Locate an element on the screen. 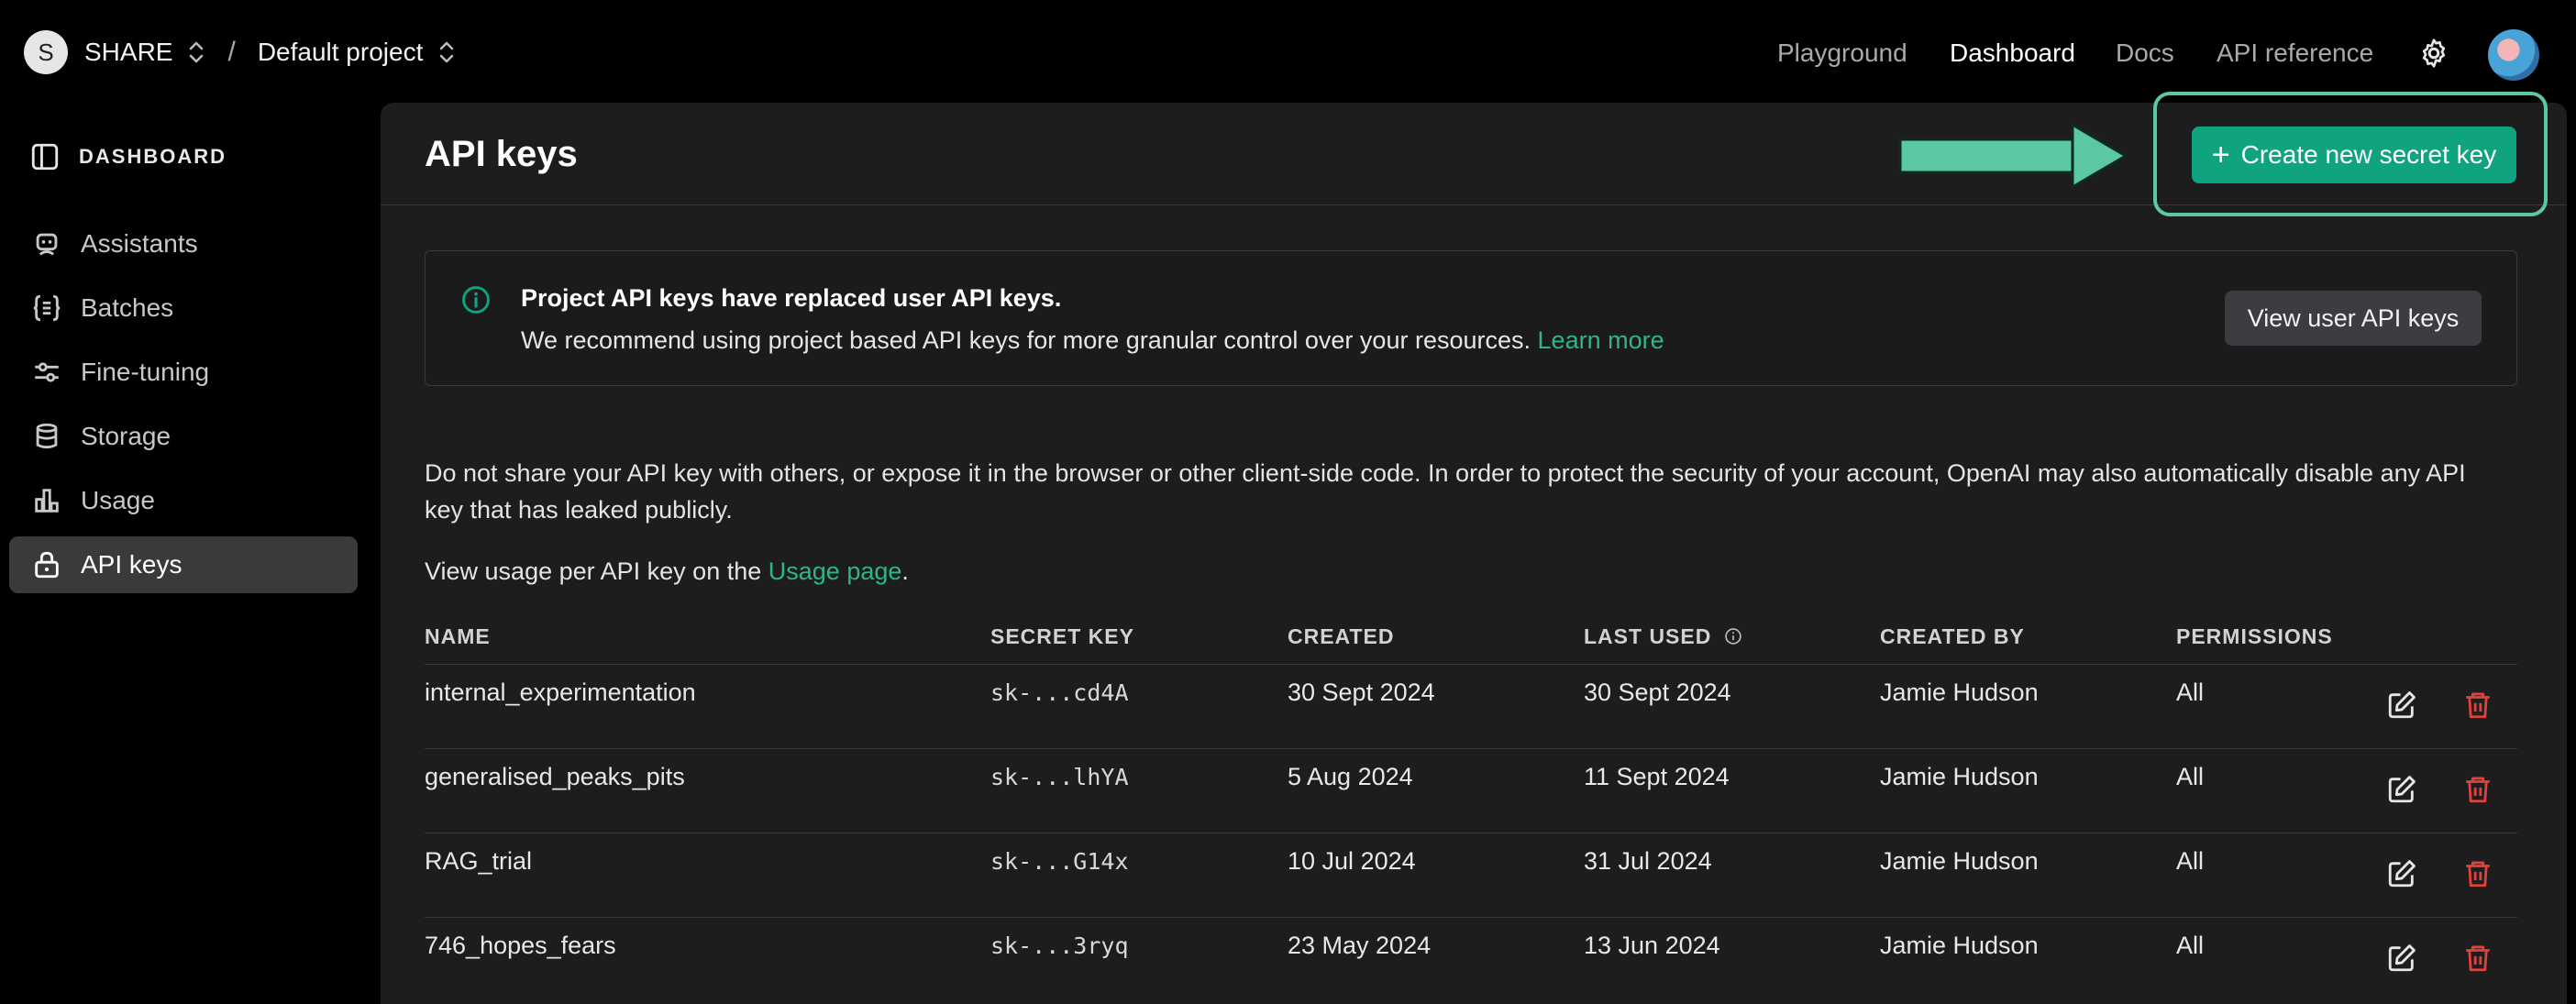 This screenshot has width=2576, height=1004. user-avatar is located at coordinates (2513, 55).